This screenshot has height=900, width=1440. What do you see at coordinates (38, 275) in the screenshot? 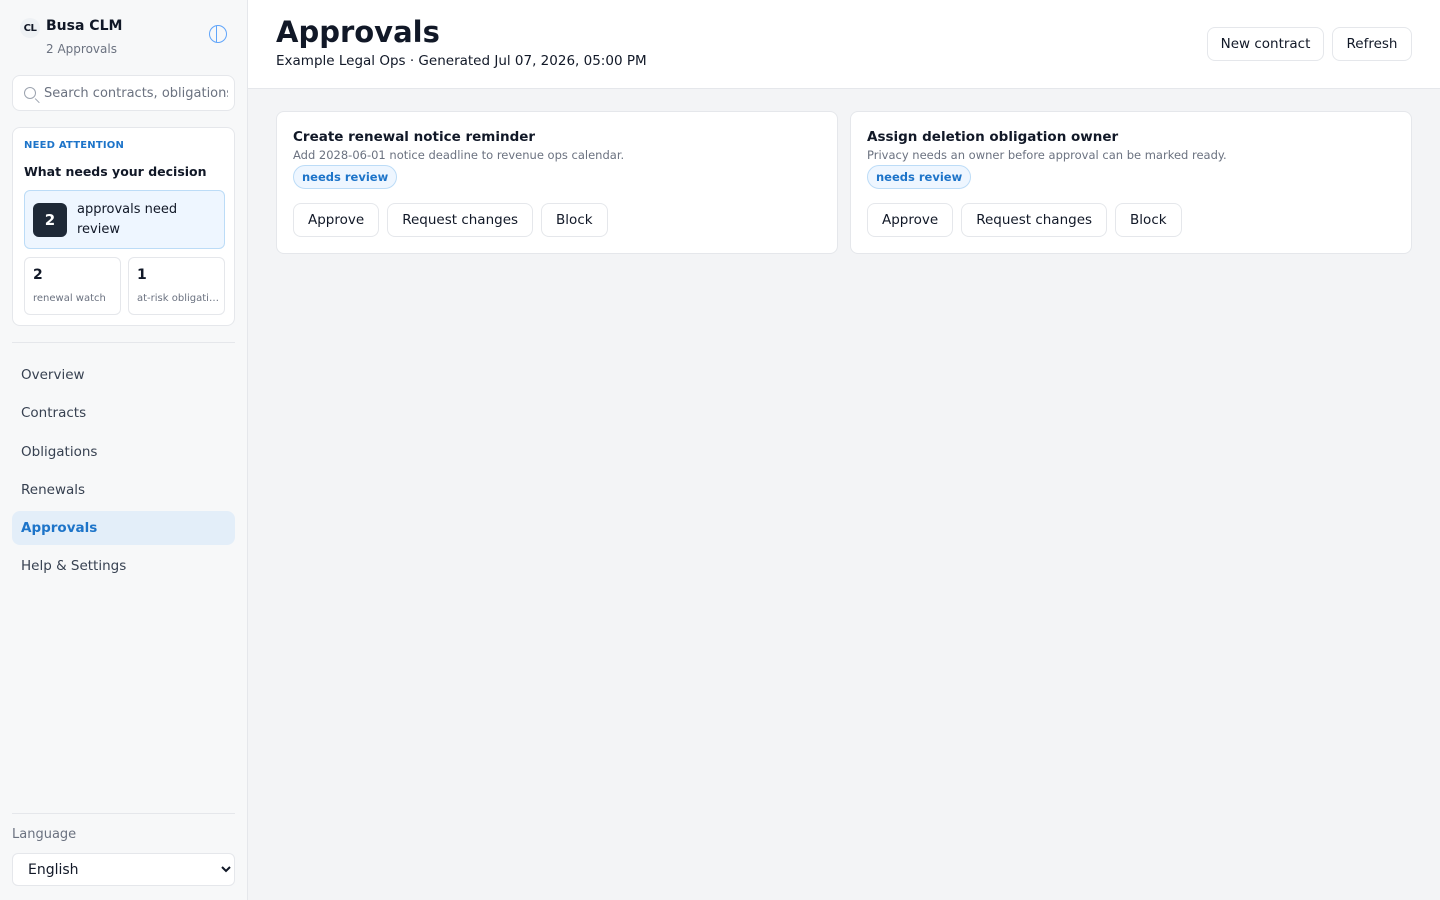
I see `renewal-watch-count: 2` at bounding box center [38, 275].